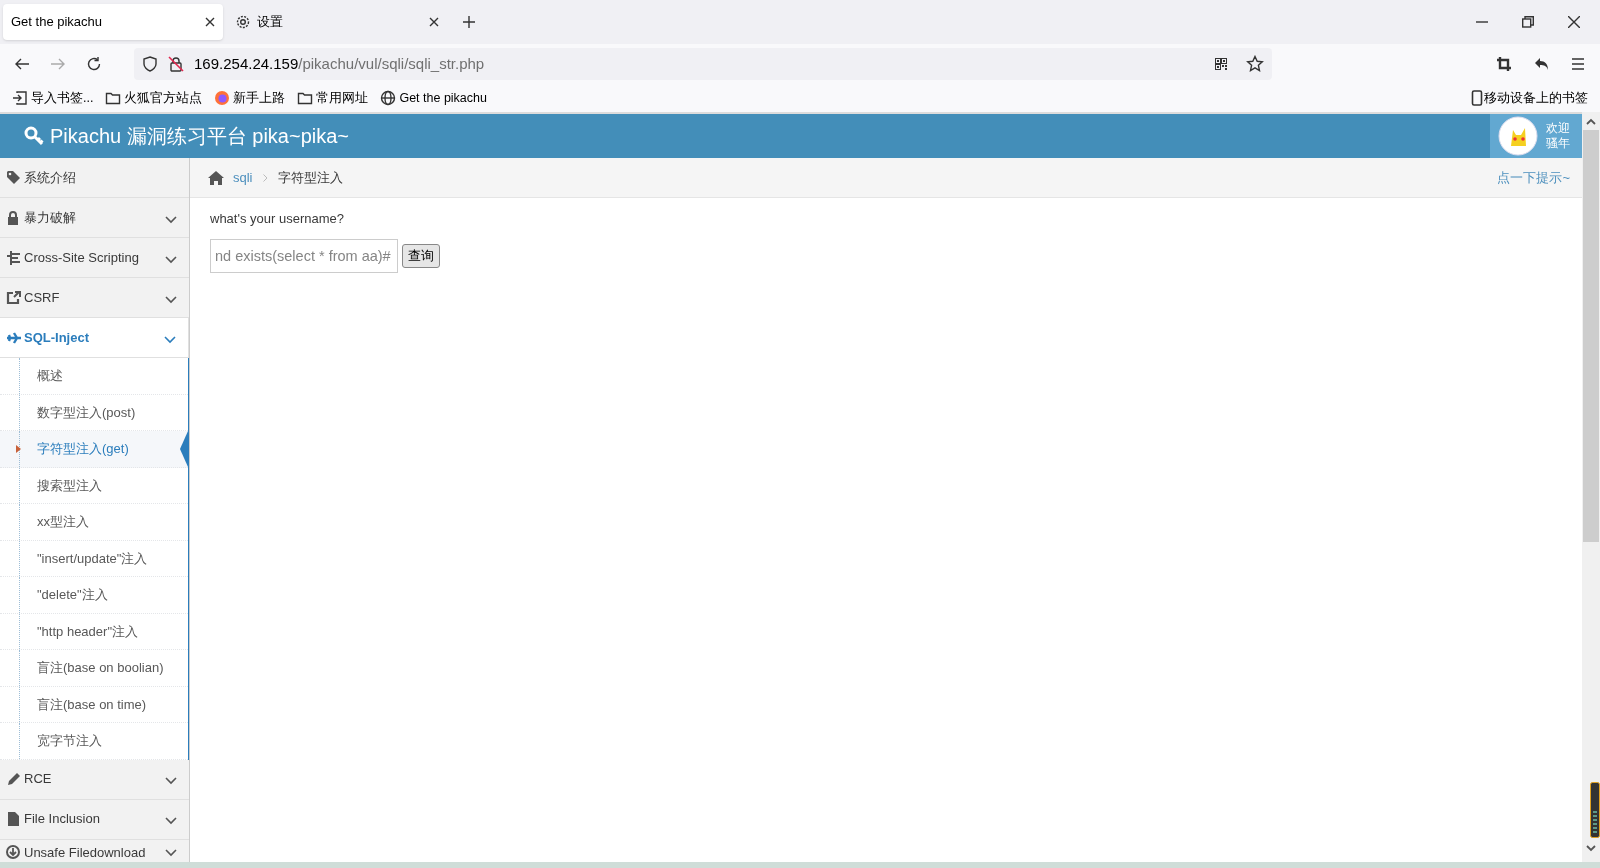 The image size is (1600, 868). What do you see at coordinates (1477, 98) in the screenshot?
I see `phone-icon` at bounding box center [1477, 98].